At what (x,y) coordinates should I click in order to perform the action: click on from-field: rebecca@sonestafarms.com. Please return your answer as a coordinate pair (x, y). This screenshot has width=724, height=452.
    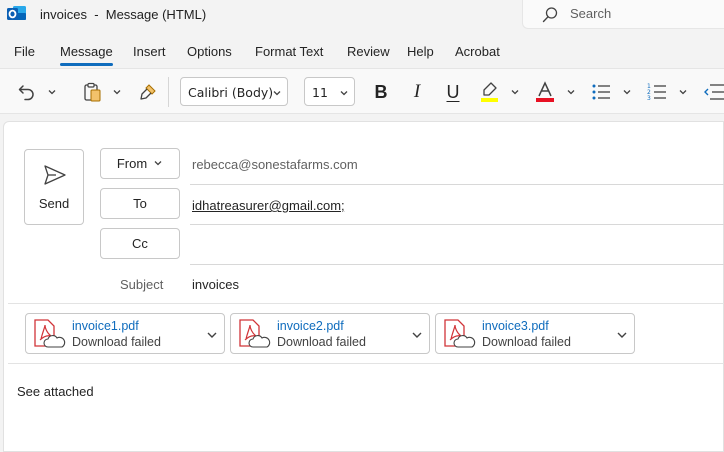
    Looking at the image, I should click on (275, 164).